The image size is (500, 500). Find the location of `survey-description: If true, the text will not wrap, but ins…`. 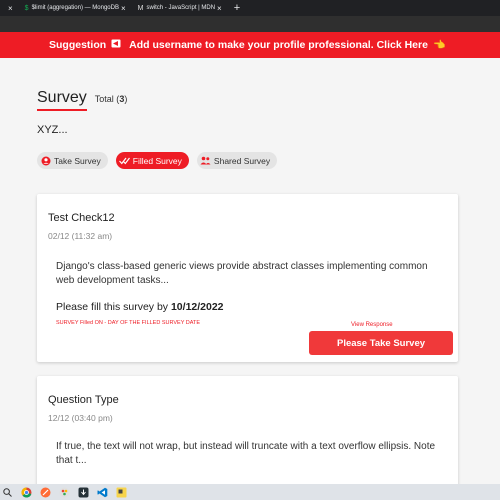

survey-description: If true, the text will not wrap, but ins… is located at coordinates (246, 453).